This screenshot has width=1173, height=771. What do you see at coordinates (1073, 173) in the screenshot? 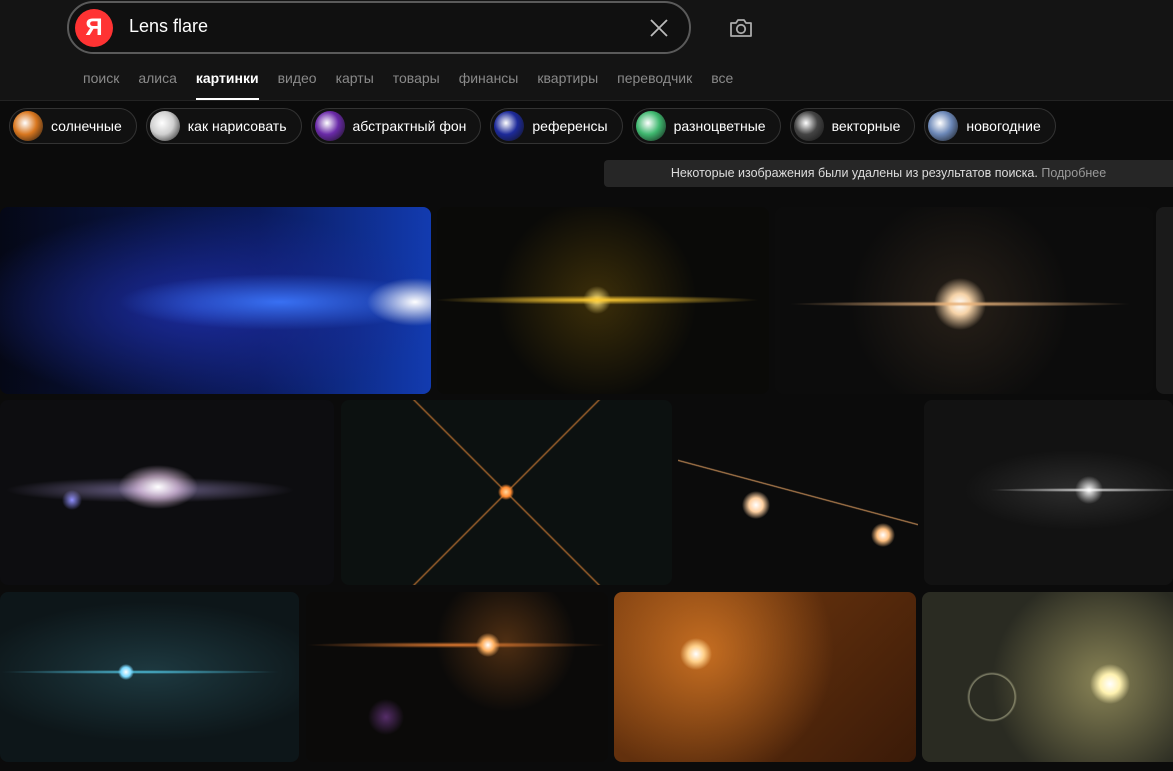
I see `notice-more-link: Подробнее` at bounding box center [1073, 173].